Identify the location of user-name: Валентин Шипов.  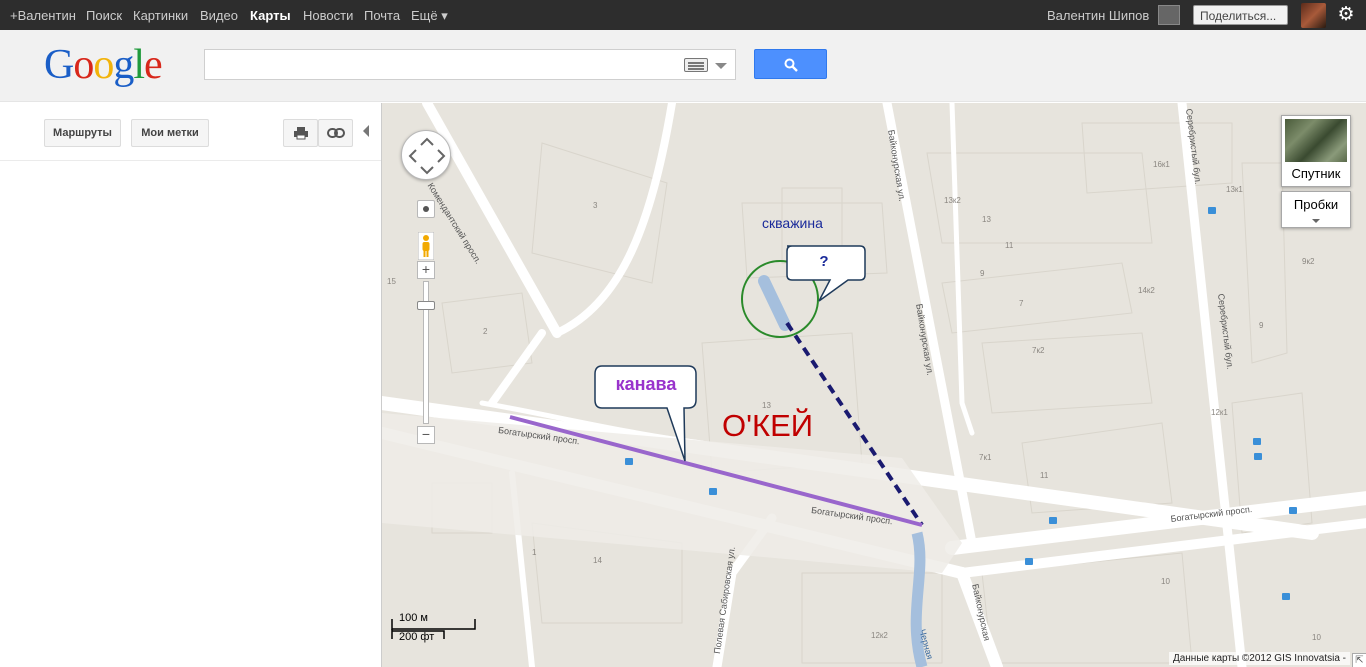
(1098, 15).